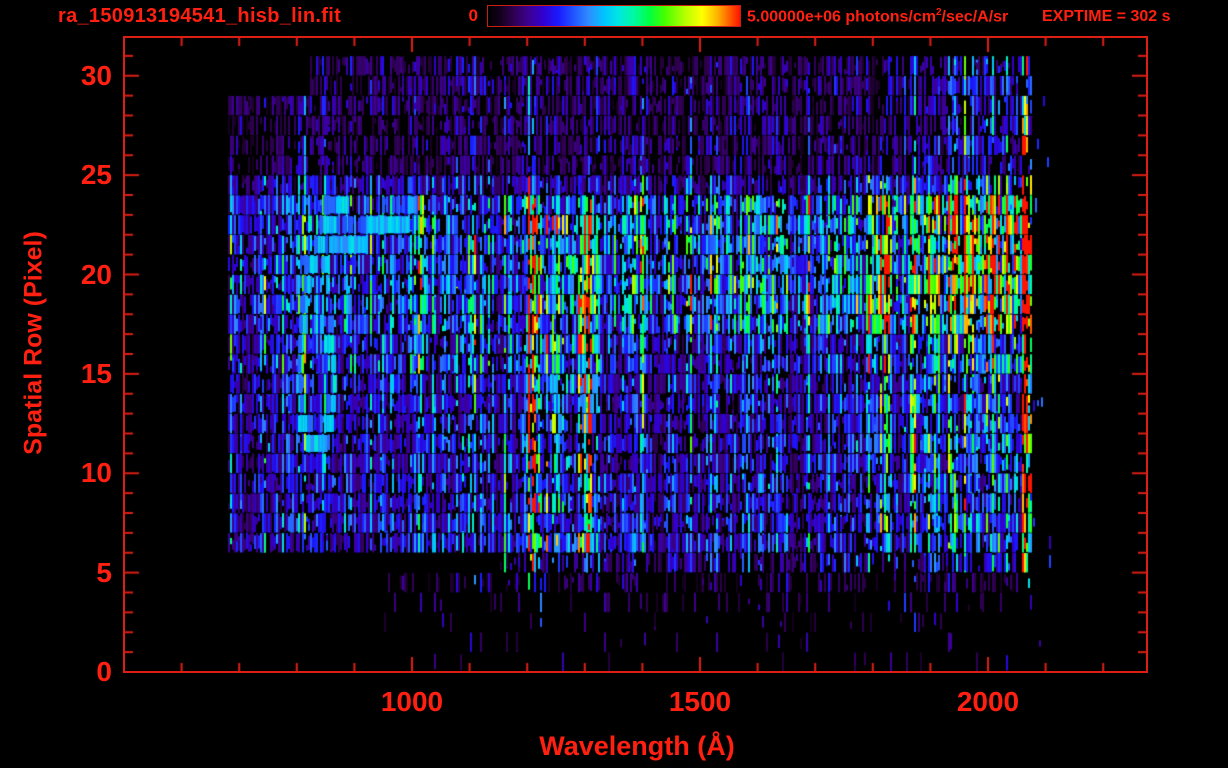 The image size is (1228, 768). I want to click on x-tick-label: 2000, so click(988, 701).